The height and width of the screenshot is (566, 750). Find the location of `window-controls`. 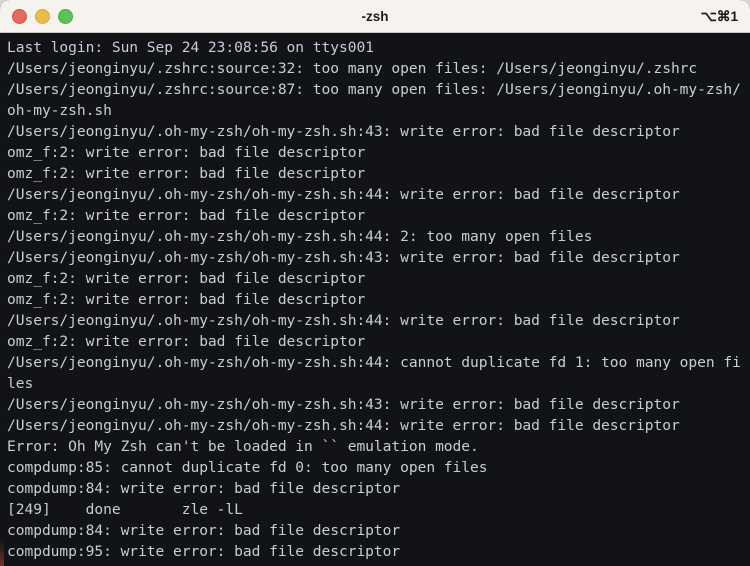

window-controls is located at coordinates (36, 16).